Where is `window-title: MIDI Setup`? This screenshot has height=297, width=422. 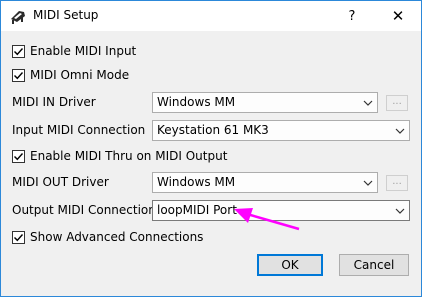
window-title: MIDI Setup is located at coordinates (66, 15).